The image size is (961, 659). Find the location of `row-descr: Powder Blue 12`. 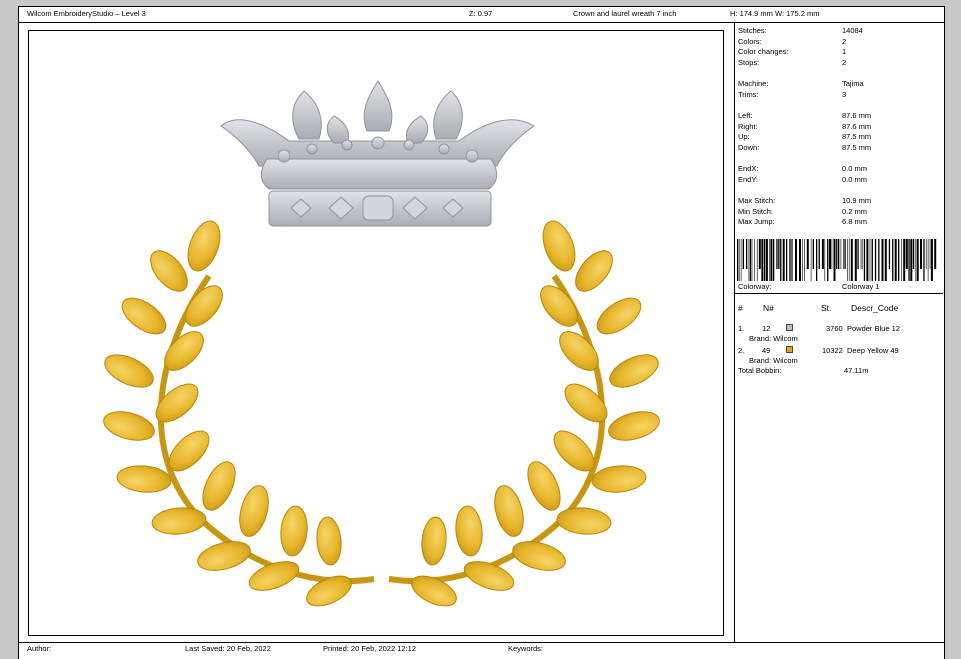

row-descr: Powder Blue 12 is located at coordinates (873, 328).